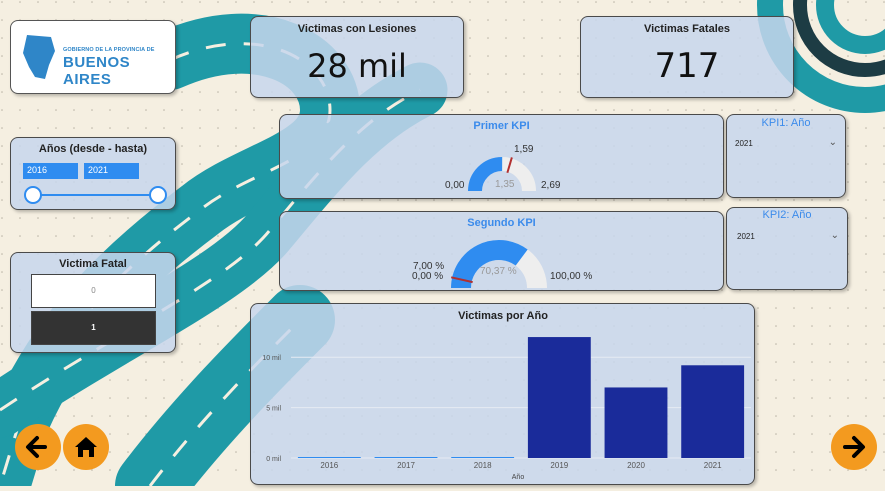 The image size is (885, 491). What do you see at coordinates (406, 457) in the screenshot?
I see `bar-2017` at bounding box center [406, 457].